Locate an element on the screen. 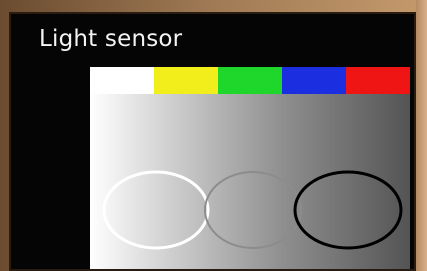 The width and height of the screenshot is (427, 271). device-bezel-edge is located at coordinates (421, 135).